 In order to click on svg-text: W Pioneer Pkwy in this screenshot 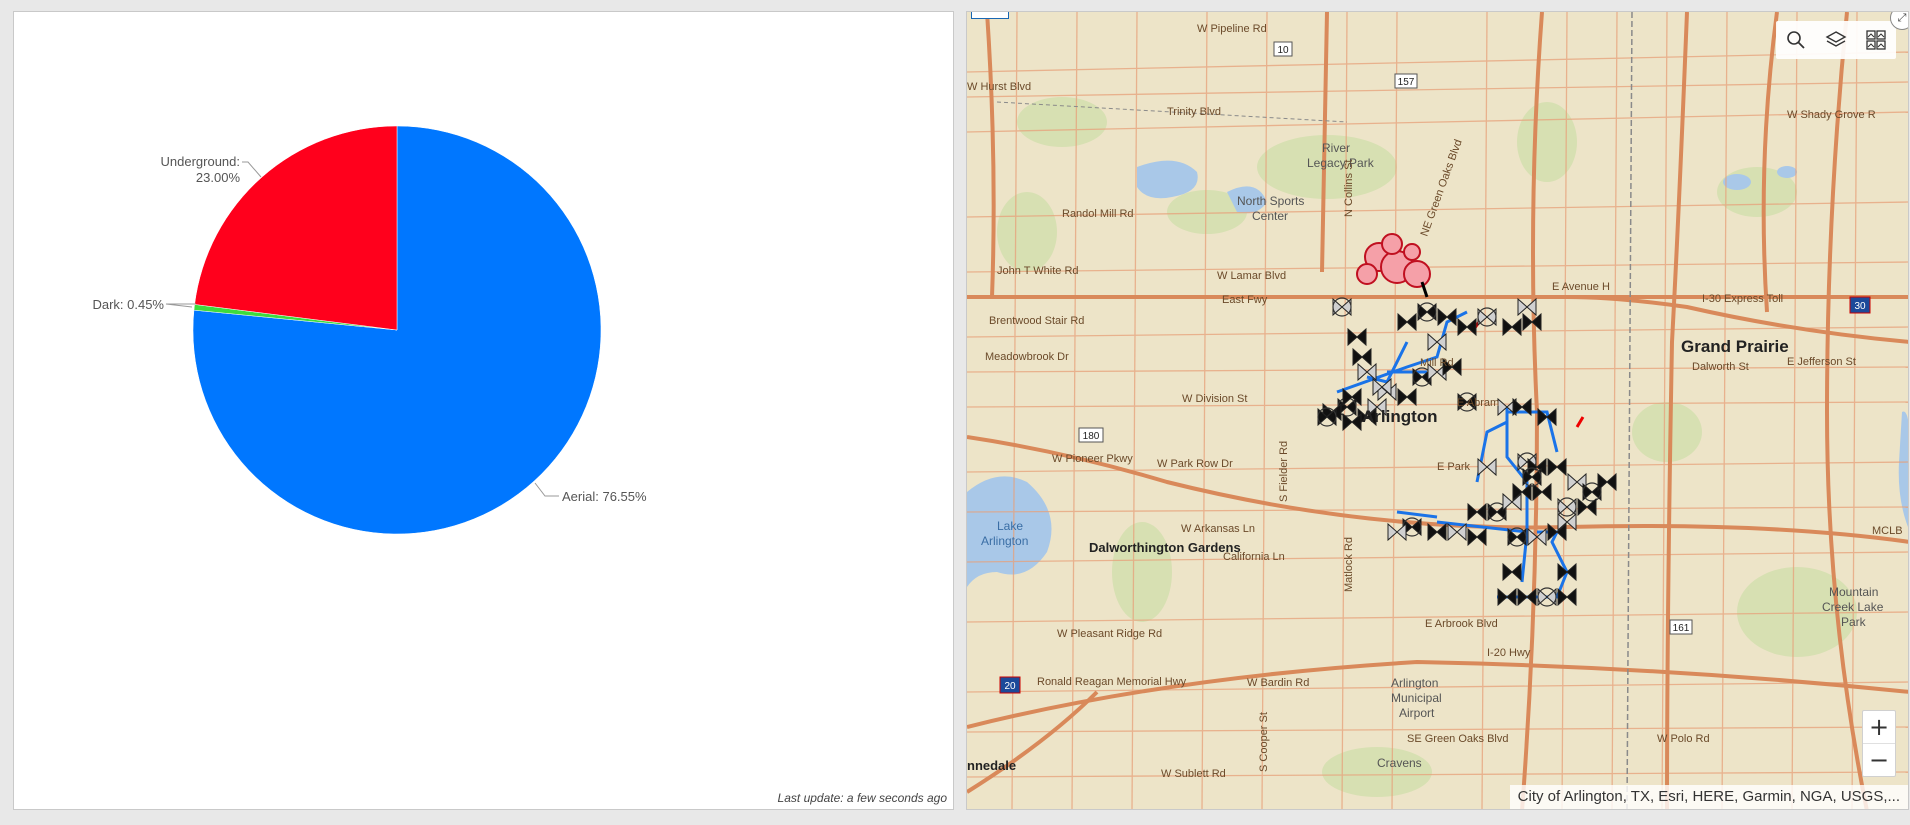, I will do `click(1092, 459)`.